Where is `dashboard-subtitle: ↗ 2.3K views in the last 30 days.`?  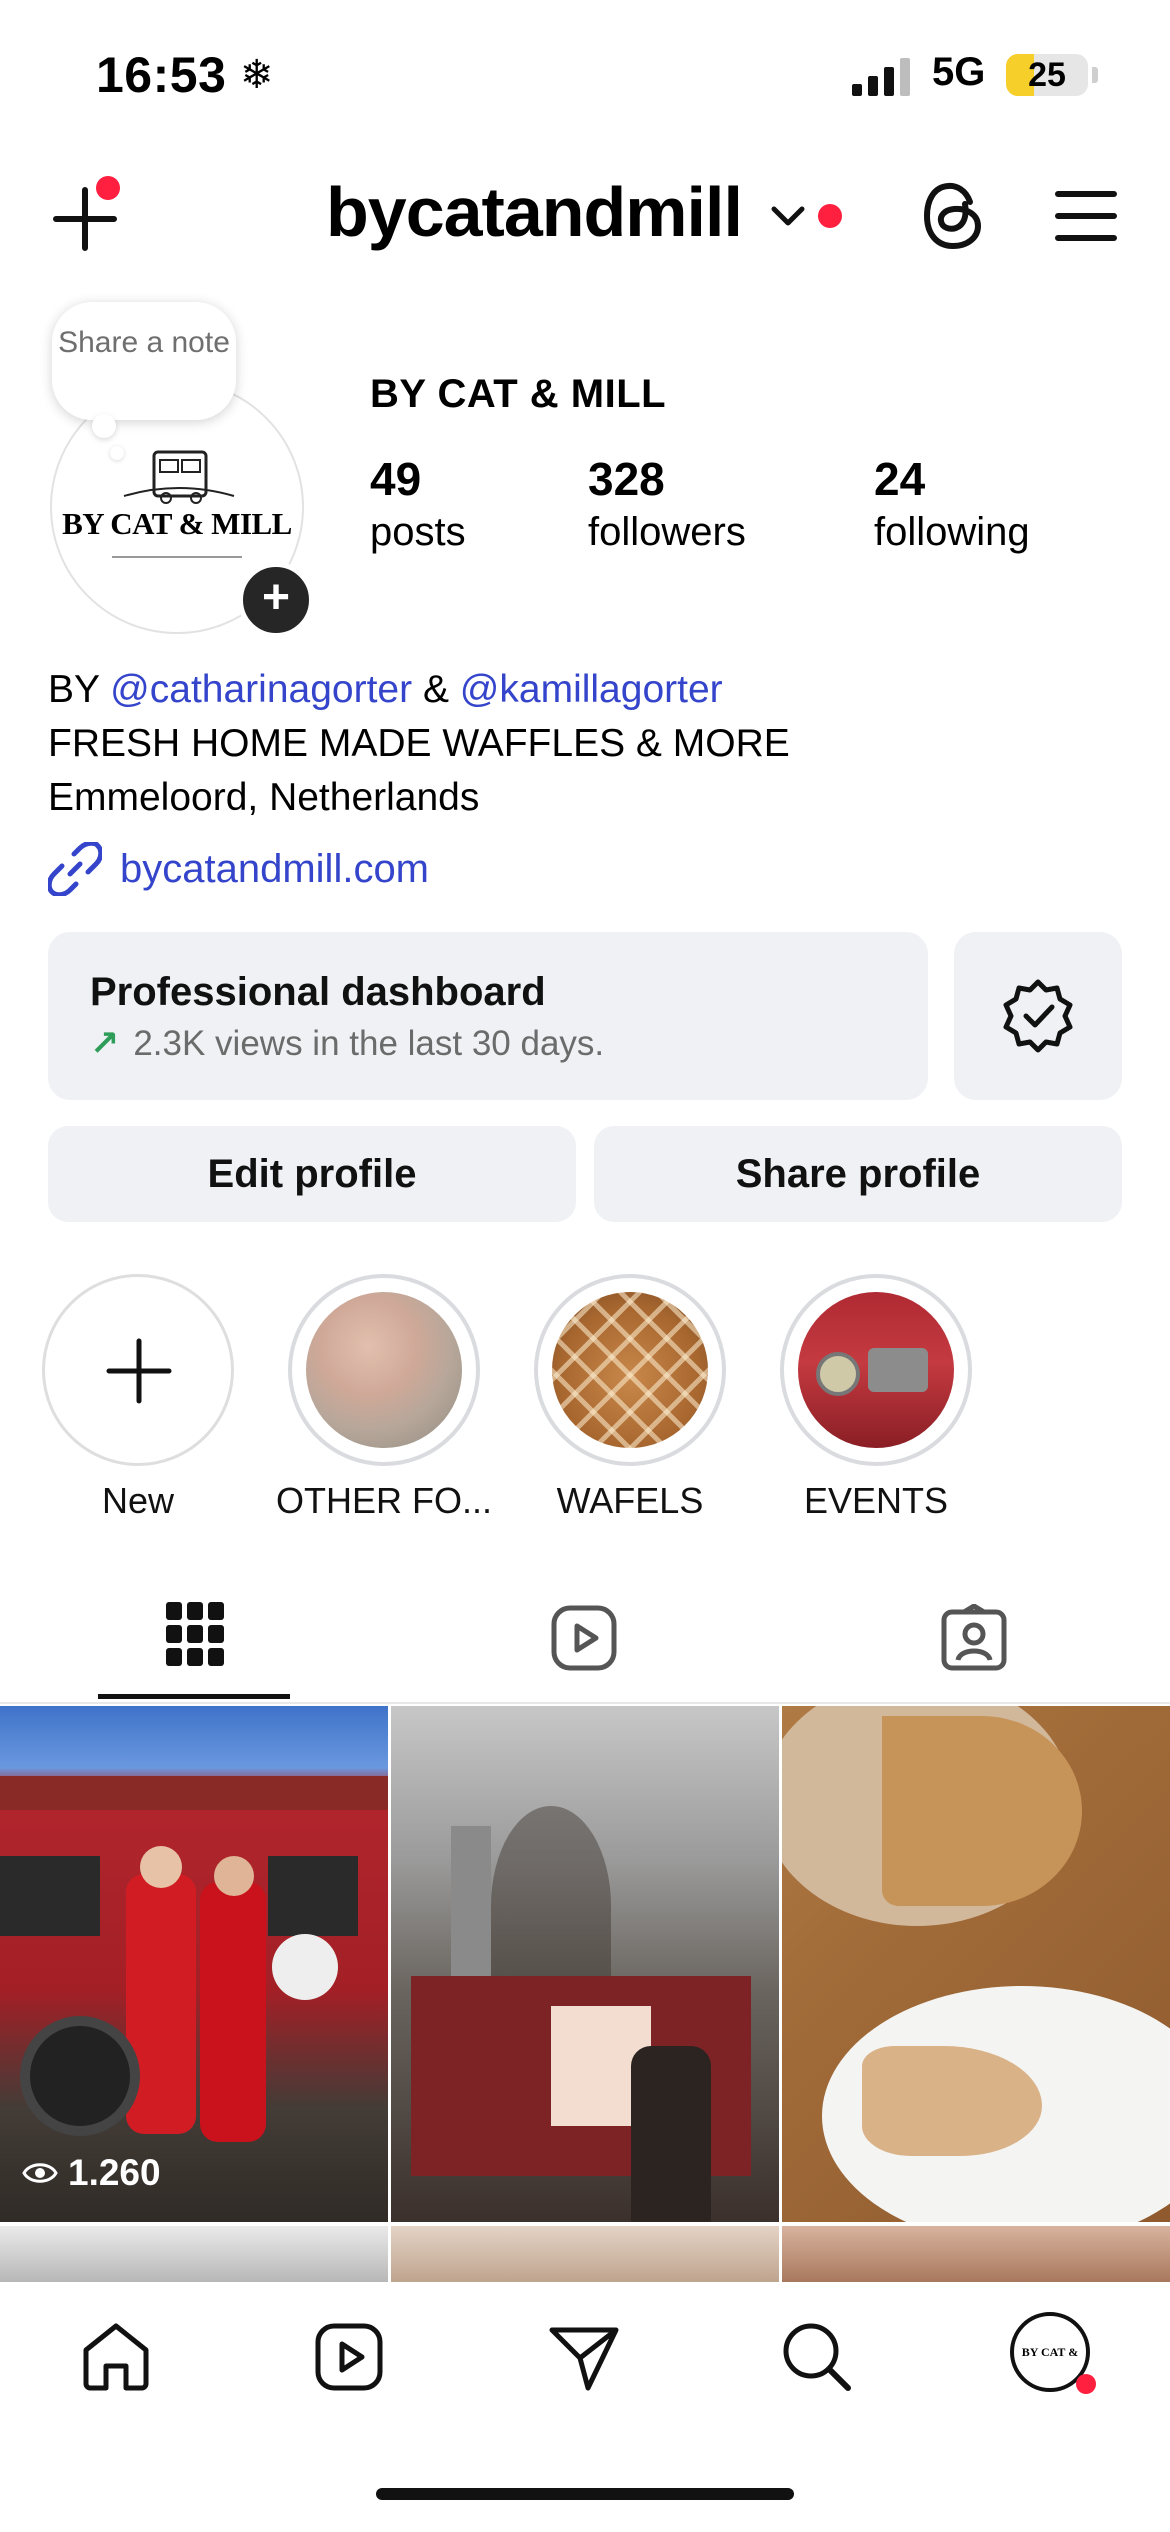
dashboard-subtitle: ↗ 2.3K views in the last 30 days. is located at coordinates (347, 1044).